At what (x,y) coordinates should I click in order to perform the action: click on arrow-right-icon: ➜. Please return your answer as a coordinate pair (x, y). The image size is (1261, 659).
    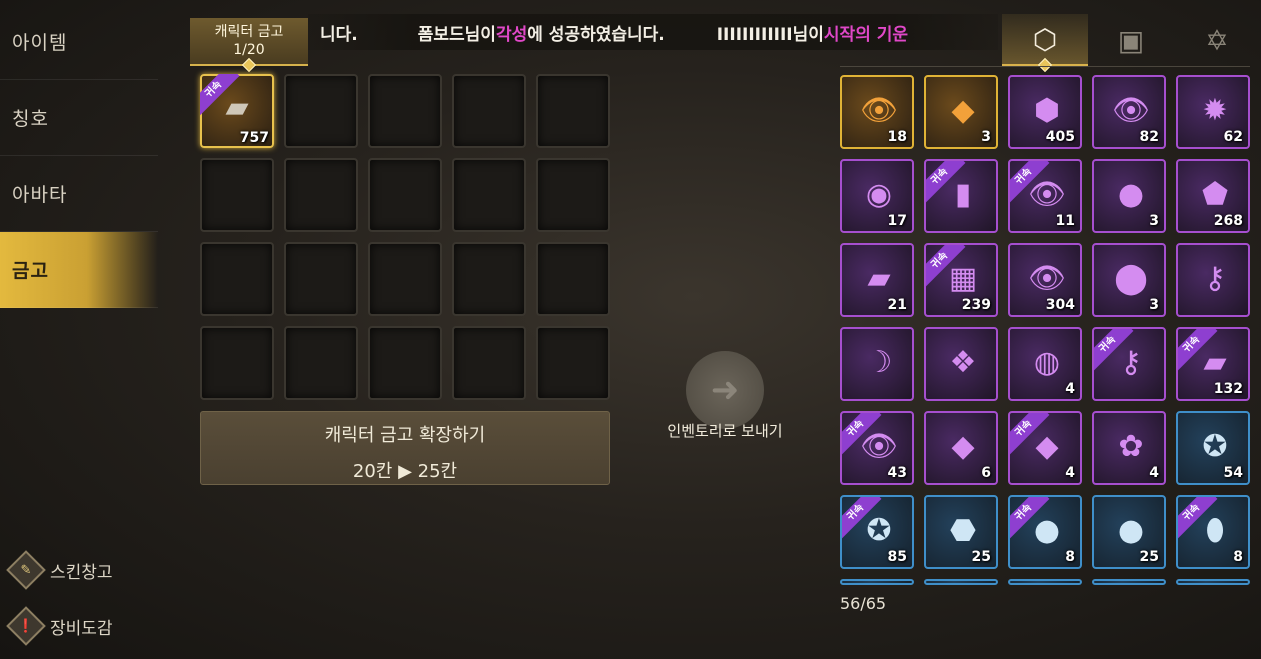
    Looking at the image, I should click on (725, 390).